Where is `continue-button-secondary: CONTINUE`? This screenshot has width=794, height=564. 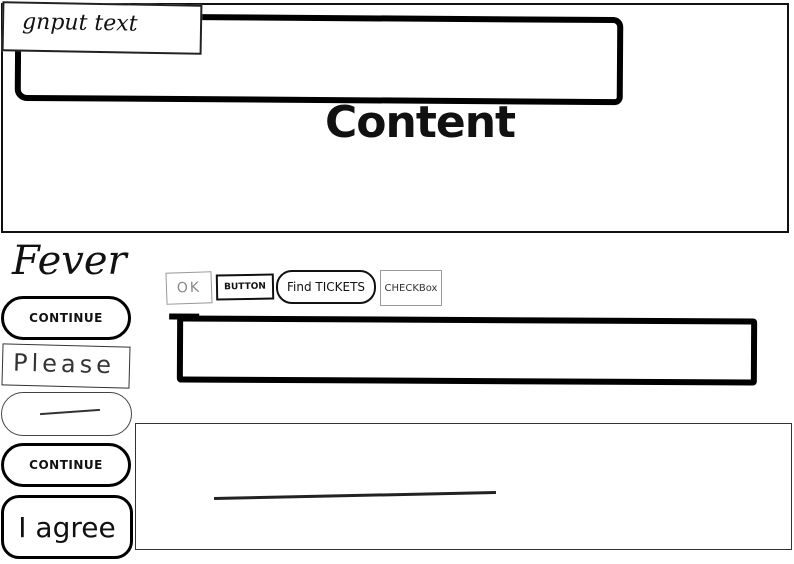 continue-button-secondary: CONTINUE is located at coordinates (66, 465).